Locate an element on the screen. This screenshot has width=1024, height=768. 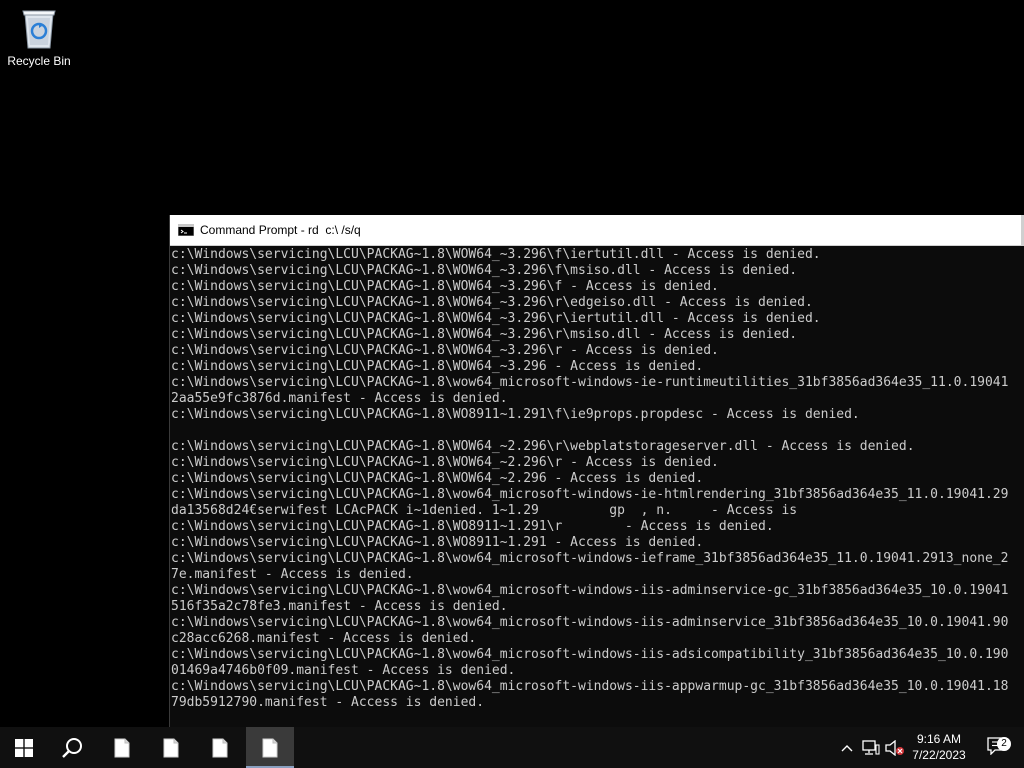
recycle-bin: Recycle Bin is located at coordinates (39, 42).